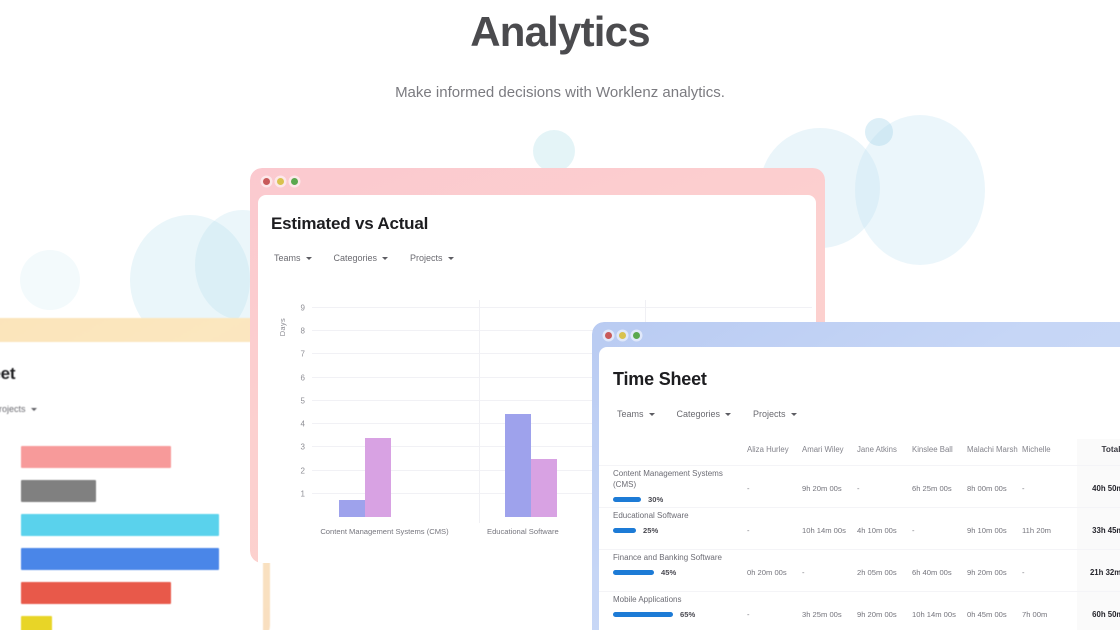 The width and height of the screenshot is (1120, 630). I want to click on project-bar-row: Mobile Applications, so click(131, 559).